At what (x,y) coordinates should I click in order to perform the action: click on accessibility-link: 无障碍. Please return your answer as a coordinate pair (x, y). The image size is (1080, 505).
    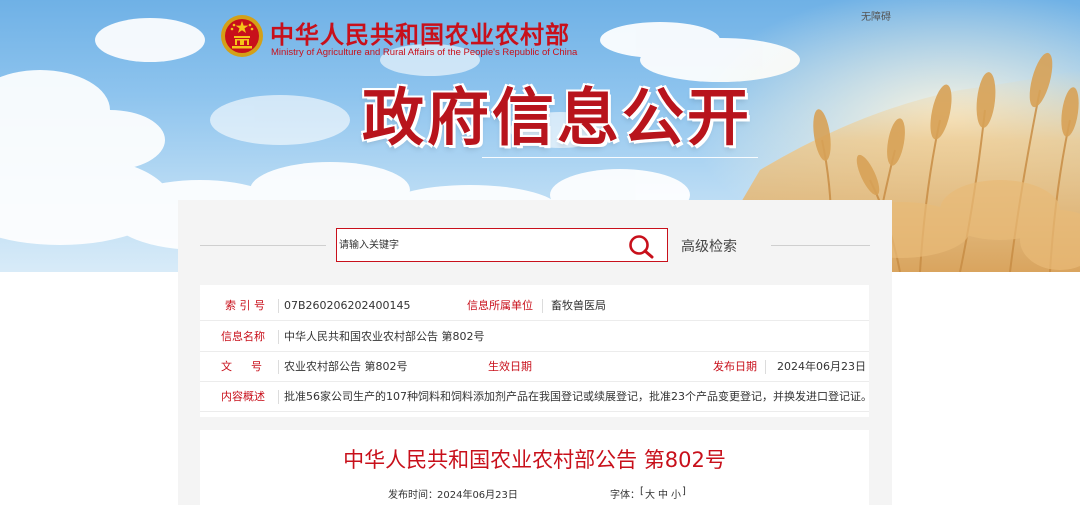
    Looking at the image, I should click on (876, 15).